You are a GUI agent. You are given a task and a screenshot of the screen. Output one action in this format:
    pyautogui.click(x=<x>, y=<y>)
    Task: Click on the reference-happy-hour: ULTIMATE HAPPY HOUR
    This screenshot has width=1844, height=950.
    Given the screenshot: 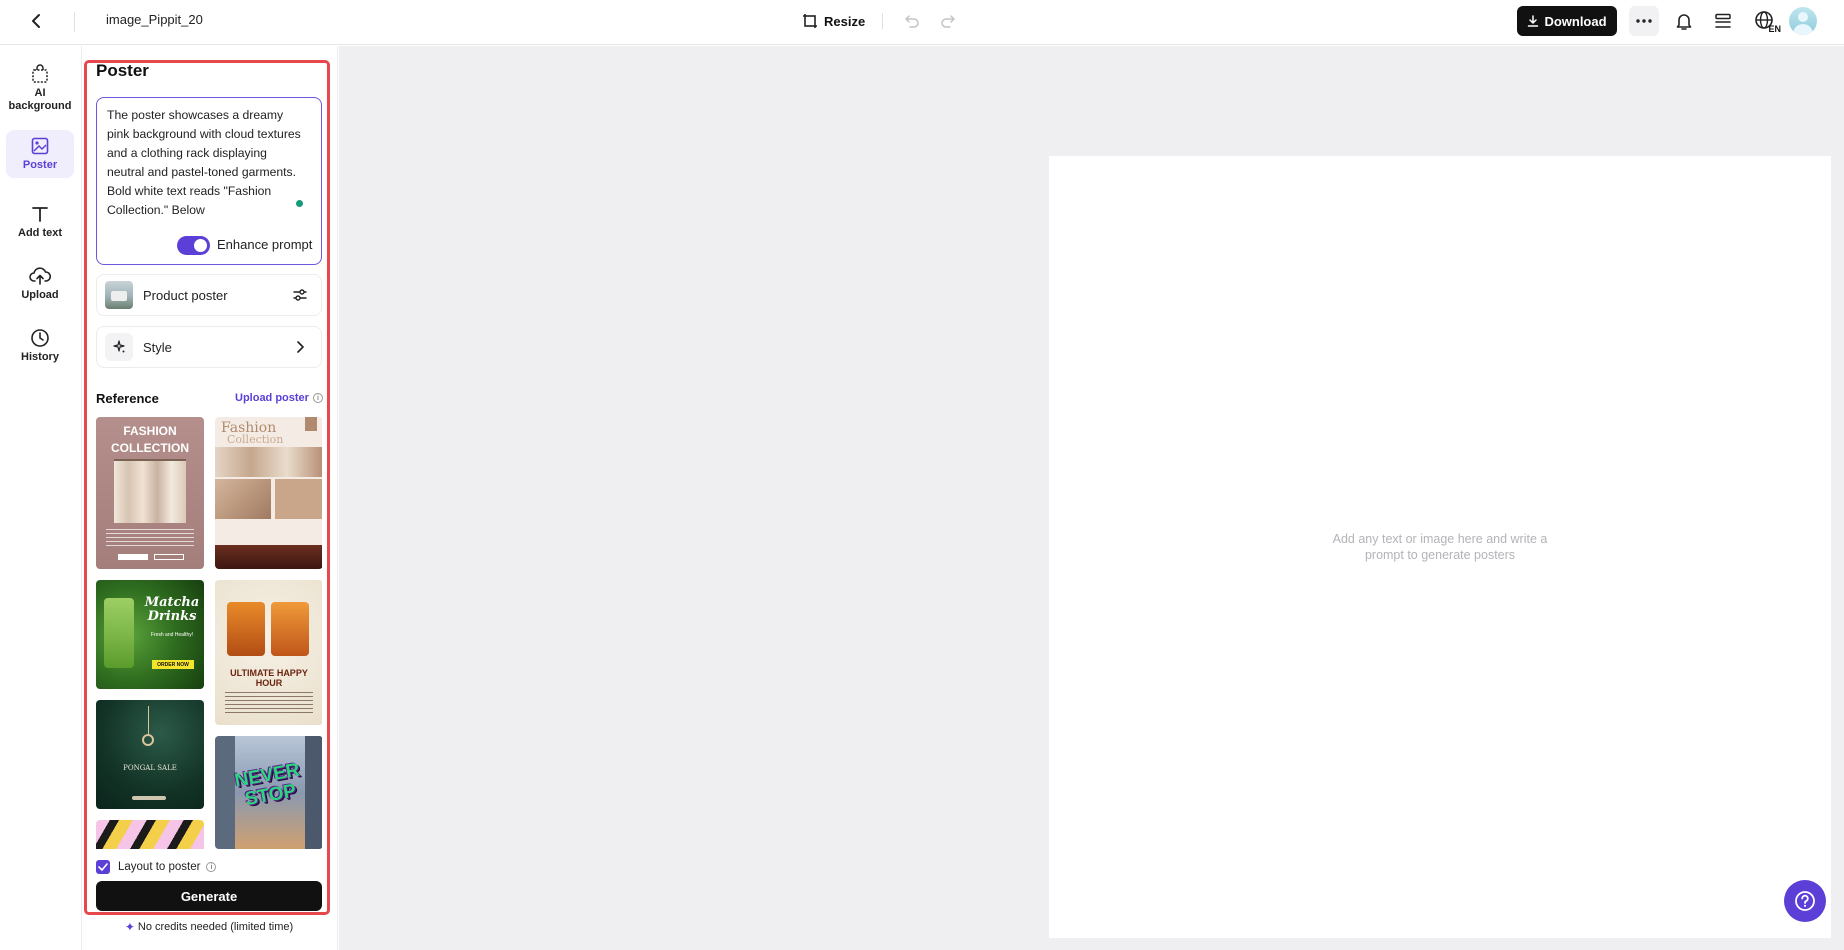 What is the action you would take?
    pyautogui.click(x=268, y=652)
    